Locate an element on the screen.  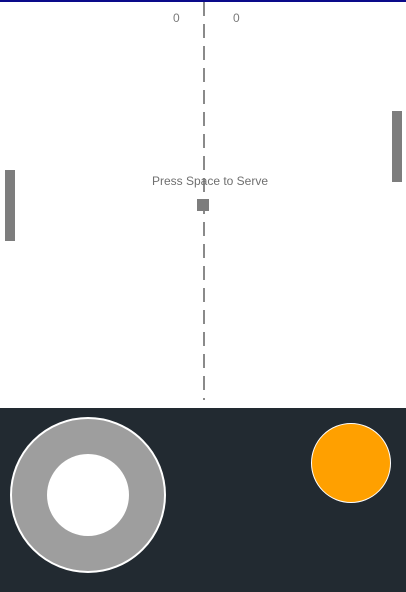
joystick-base is located at coordinates (88, 495).